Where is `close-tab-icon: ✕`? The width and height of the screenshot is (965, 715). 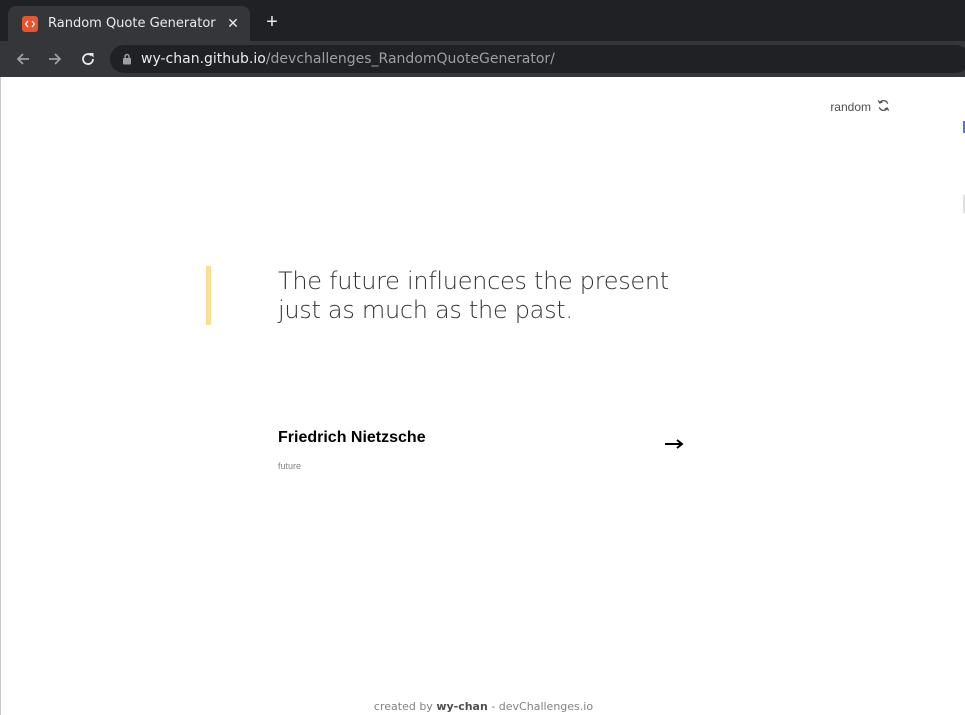
close-tab-icon: ✕ is located at coordinates (233, 23).